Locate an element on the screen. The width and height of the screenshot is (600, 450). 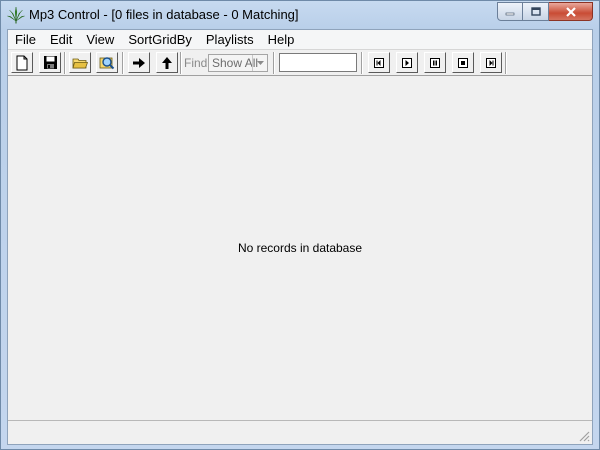
find-label: Find is located at coordinates (196, 63).